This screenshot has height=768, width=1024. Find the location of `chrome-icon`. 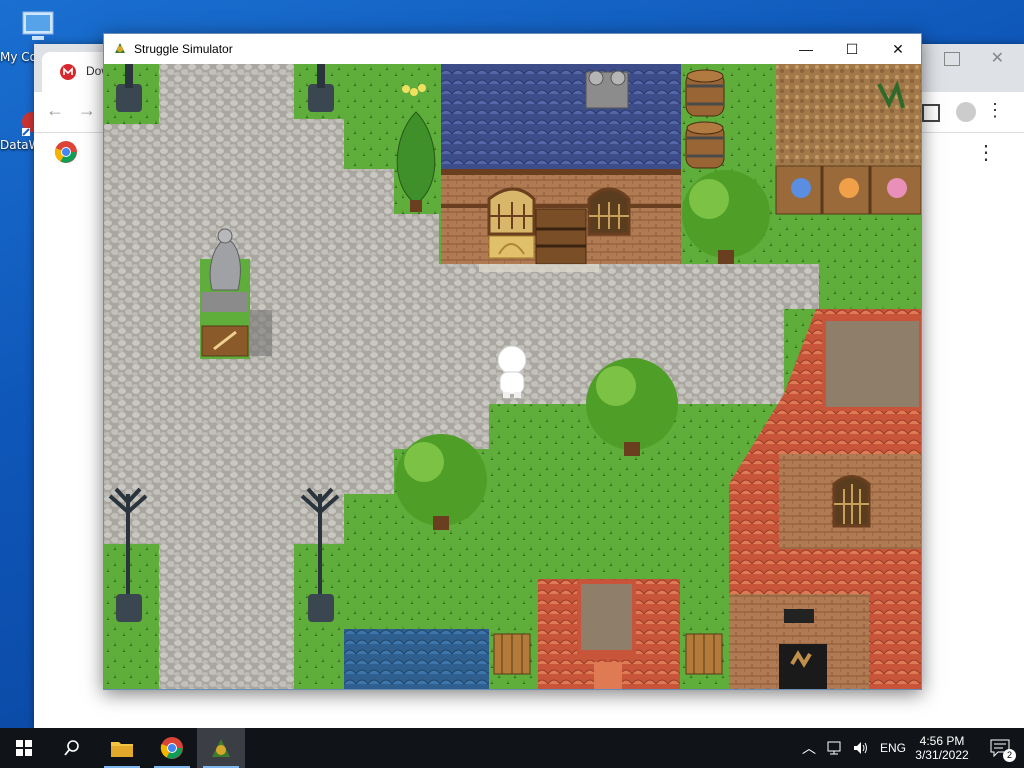

chrome-icon is located at coordinates (171, 748).